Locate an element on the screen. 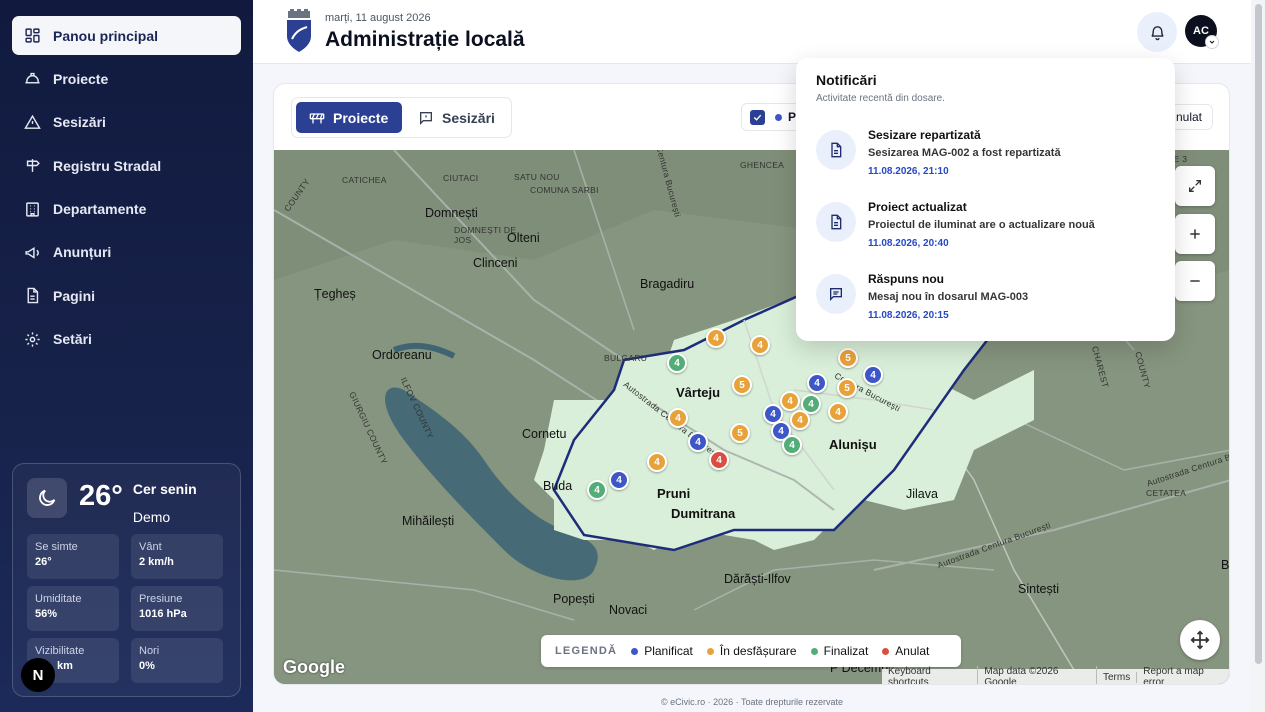 The height and width of the screenshot is (712, 1265). map-place-label: Dumitrana is located at coordinates (703, 513).